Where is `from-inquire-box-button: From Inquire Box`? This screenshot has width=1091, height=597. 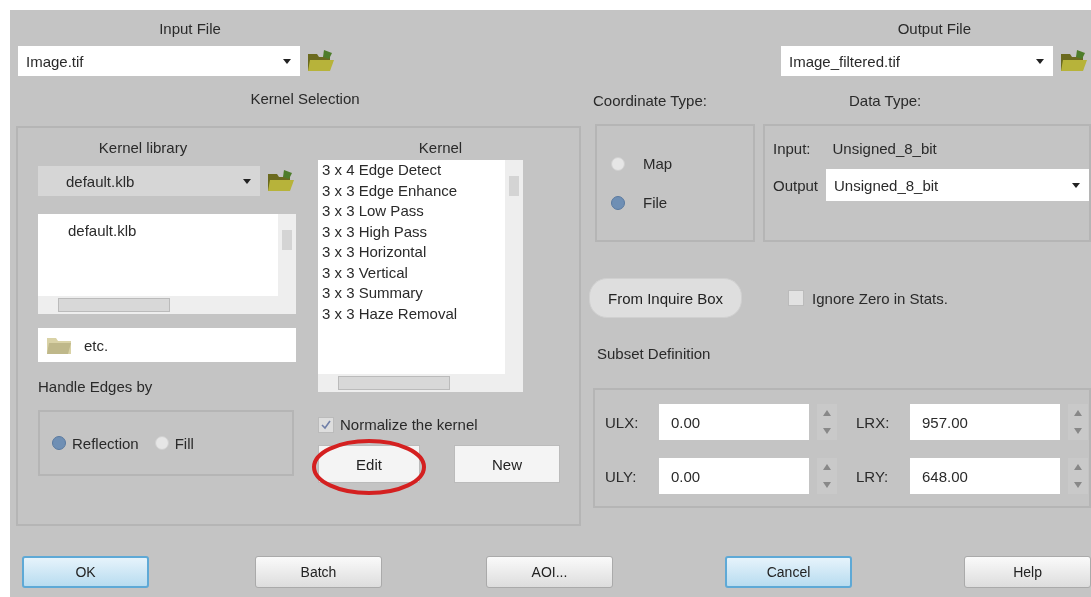 from-inquire-box-button: From Inquire Box is located at coordinates (666, 298).